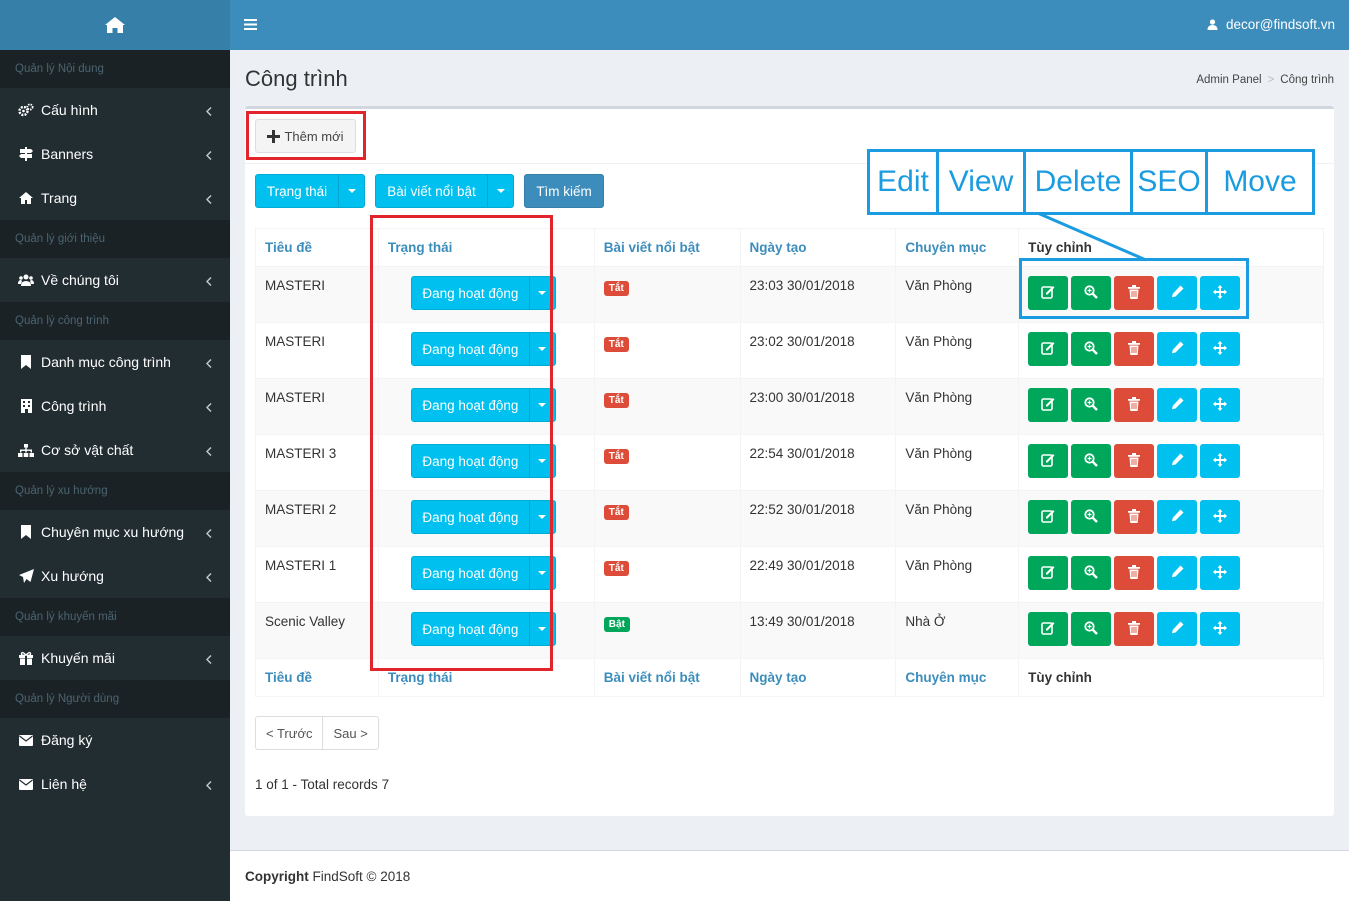 This screenshot has height=901, width=1349. What do you see at coordinates (317, 294) in the screenshot?
I see `cell-title: MASTERI` at bounding box center [317, 294].